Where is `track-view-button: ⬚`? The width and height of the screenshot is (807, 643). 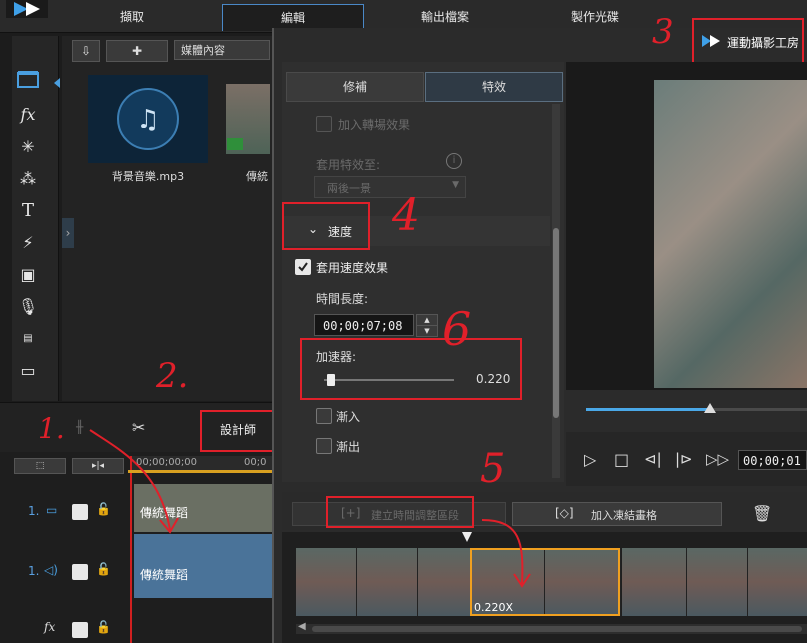
track-view-button: ⬚ is located at coordinates (40, 466).